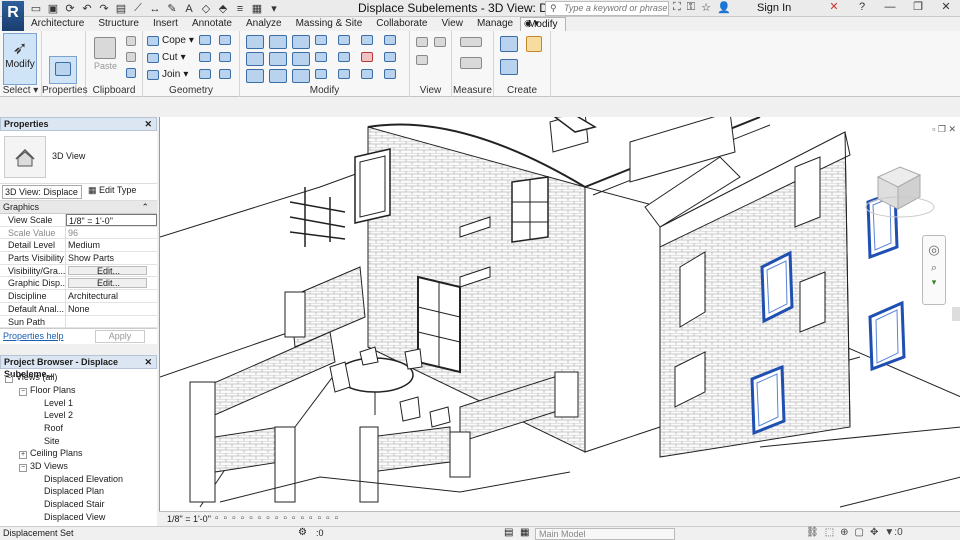 Image resolution: width=960 pixels, height=540 pixels. What do you see at coordinates (243, 518) in the screenshot?
I see `shadows-icon: ▫` at bounding box center [243, 518].